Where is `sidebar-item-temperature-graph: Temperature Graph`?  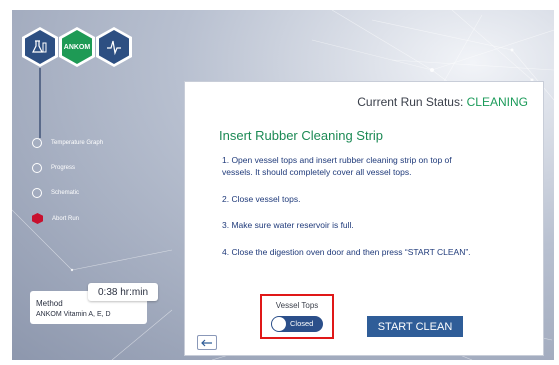 sidebar-item-temperature-graph: Temperature Graph is located at coordinates (67, 143).